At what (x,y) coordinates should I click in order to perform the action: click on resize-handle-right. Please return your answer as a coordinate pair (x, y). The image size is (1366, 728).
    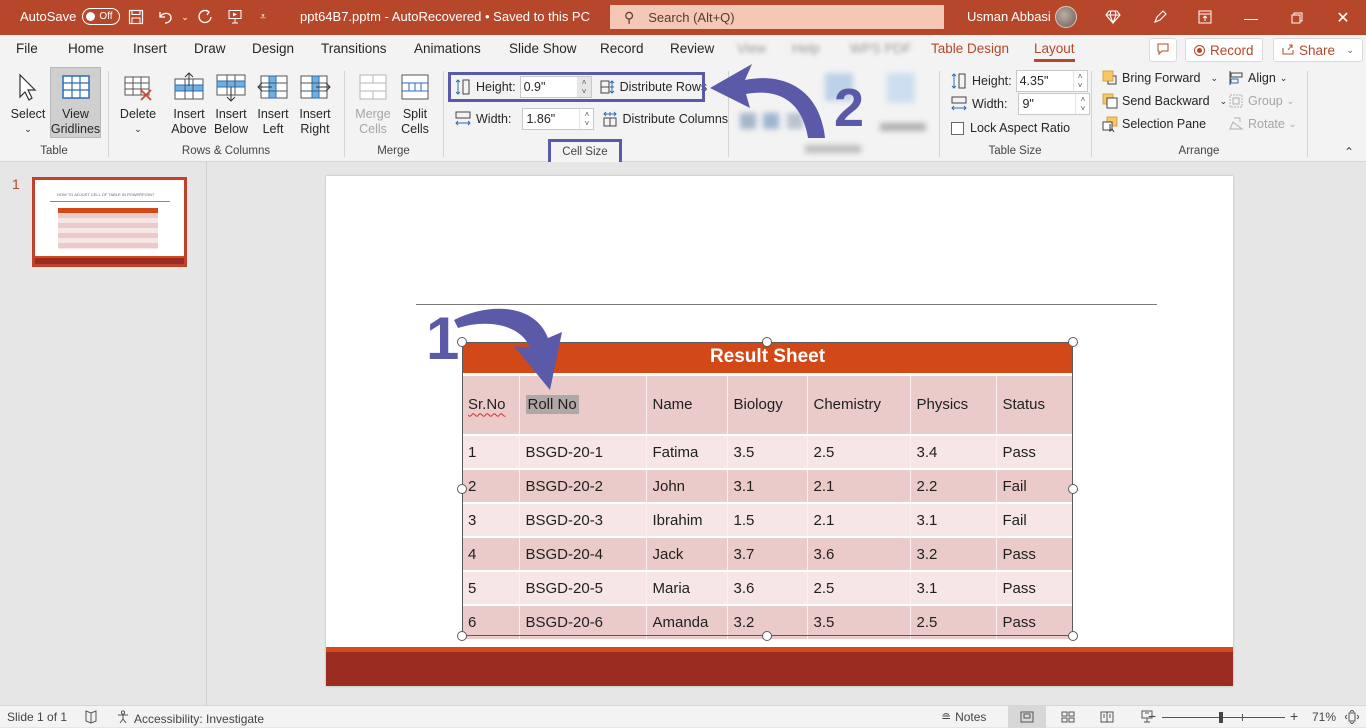
    Looking at the image, I should click on (1073, 489).